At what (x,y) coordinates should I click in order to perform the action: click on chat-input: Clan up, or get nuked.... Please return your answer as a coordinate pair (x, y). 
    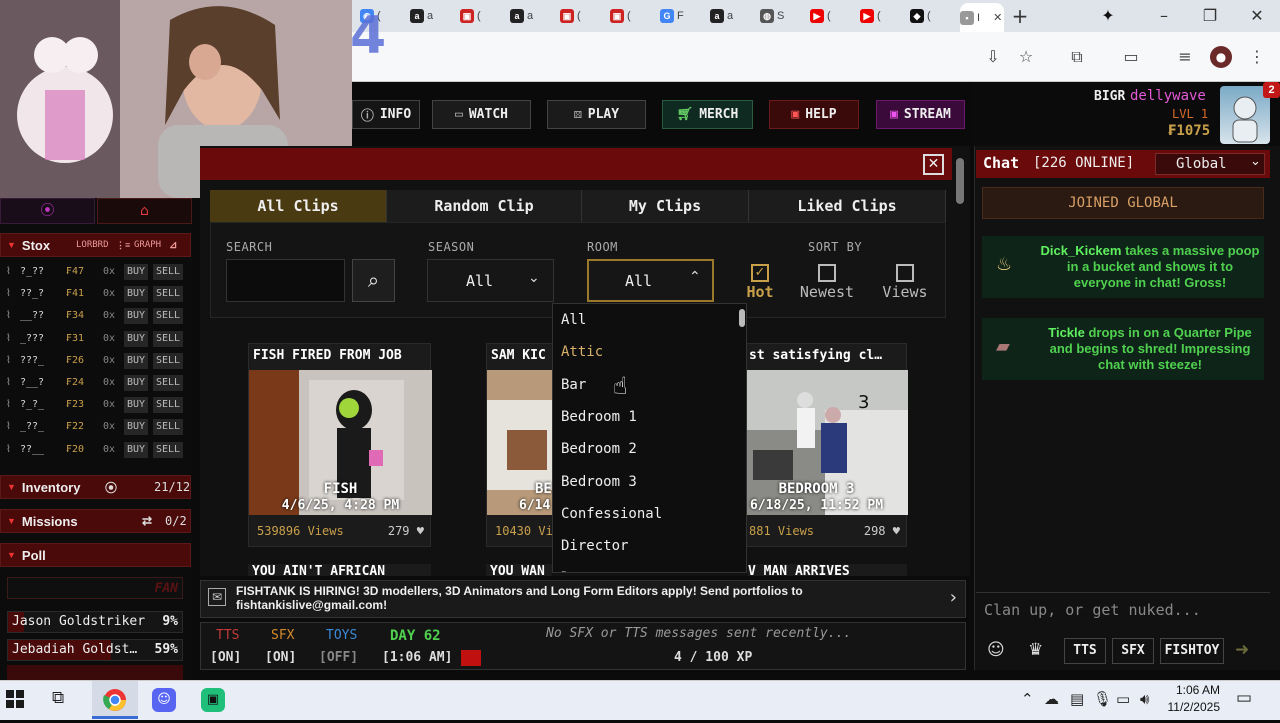
    Looking at the image, I should click on (1123, 611).